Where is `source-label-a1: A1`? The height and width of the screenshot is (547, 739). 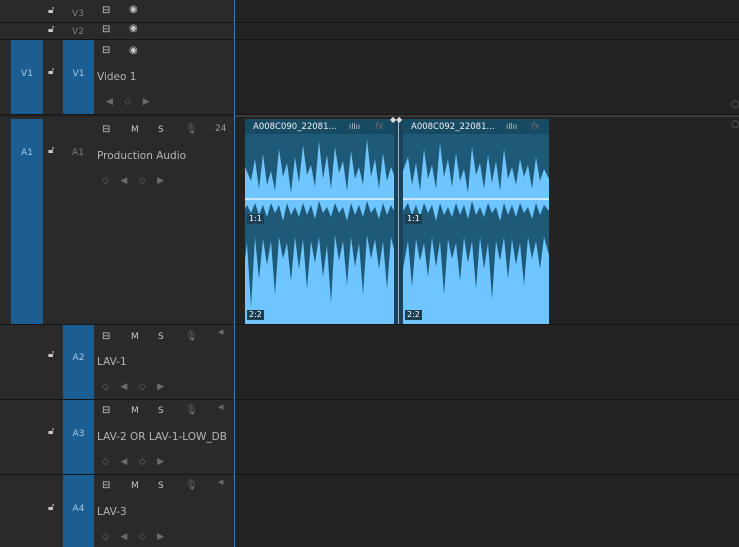
source-label-a1: A1 is located at coordinates (27, 153).